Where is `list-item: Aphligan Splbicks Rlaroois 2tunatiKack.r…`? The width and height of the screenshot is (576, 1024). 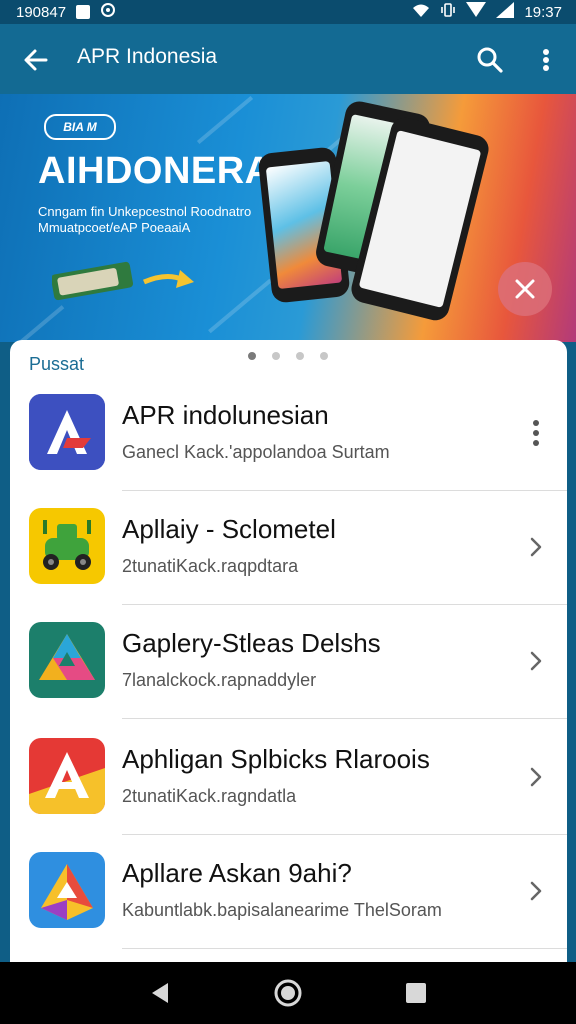 list-item: Aphligan Splbicks Rlaroois 2tunatiKack.r… is located at coordinates (288, 795).